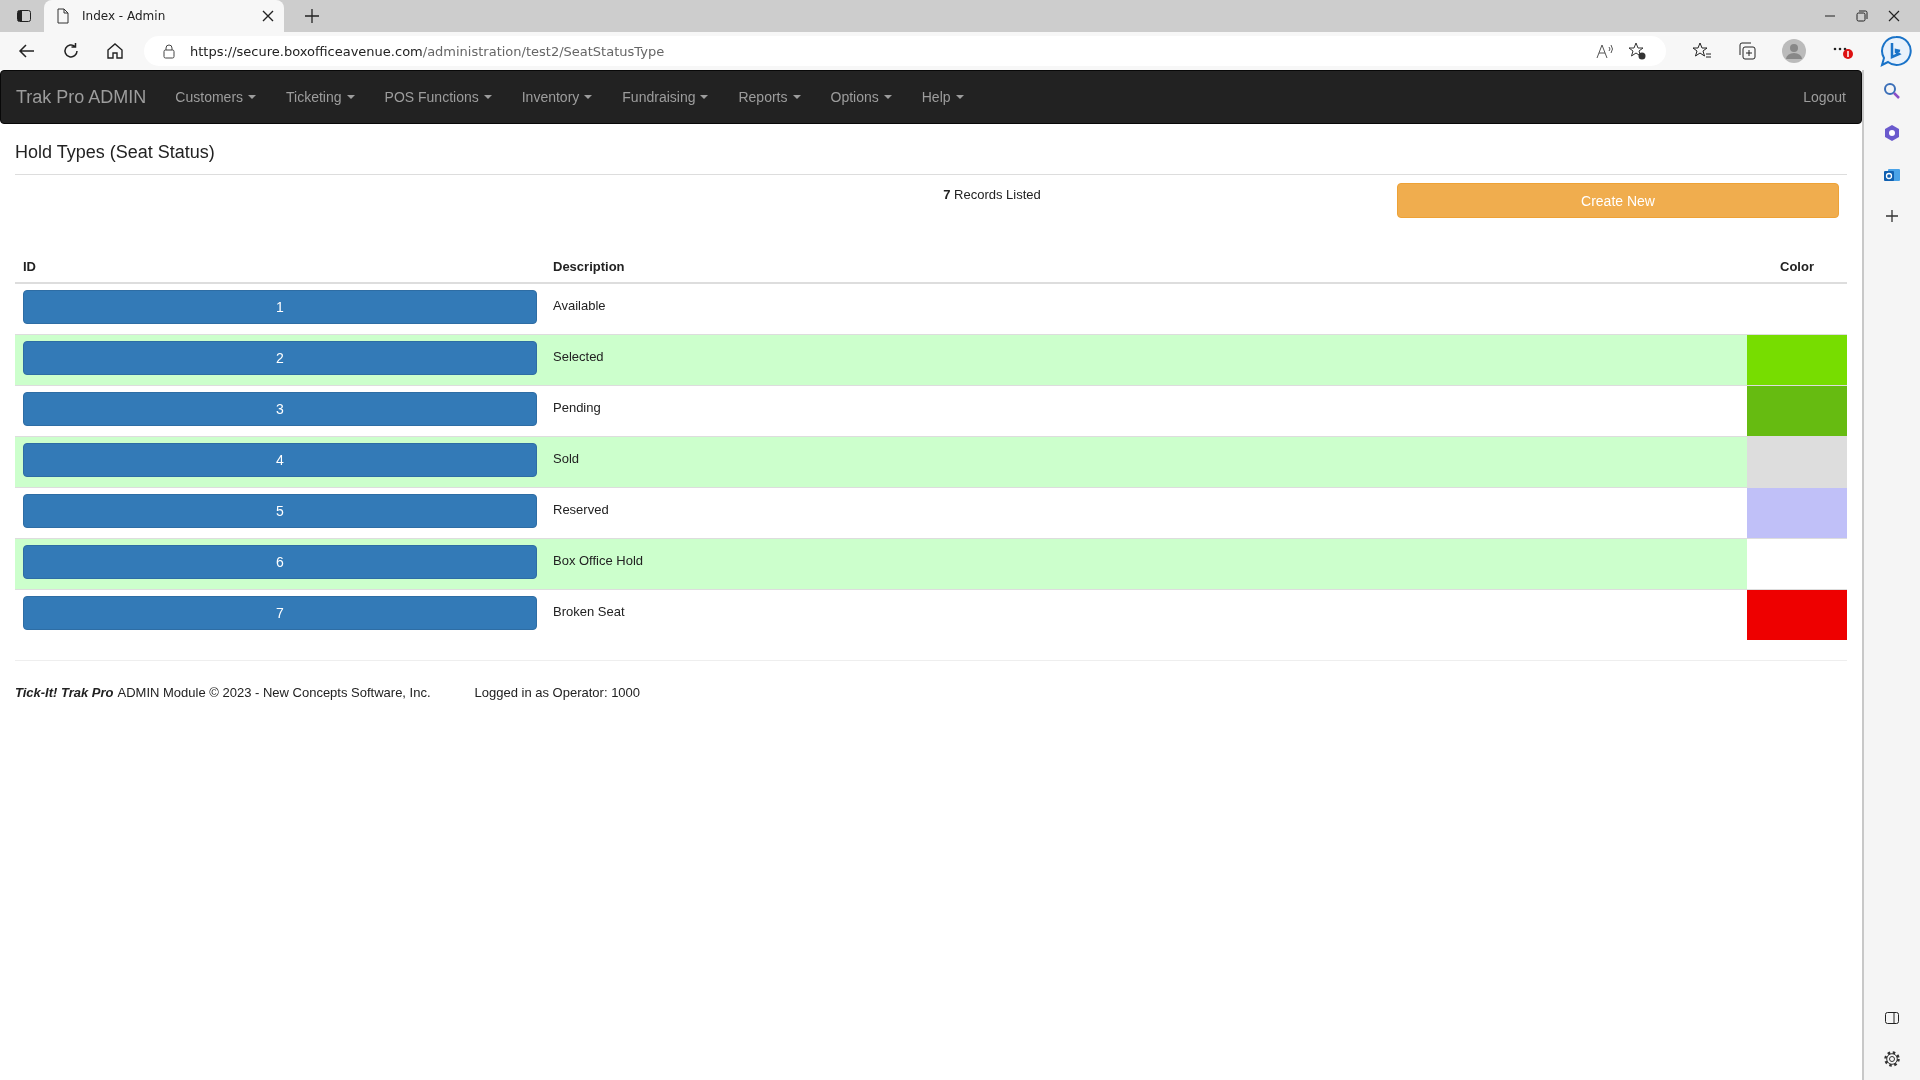 The image size is (1920, 1080). What do you see at coordinates (280, 358) in the screenshot?
I see `id-button: 2` at bounding box center [280, 358].